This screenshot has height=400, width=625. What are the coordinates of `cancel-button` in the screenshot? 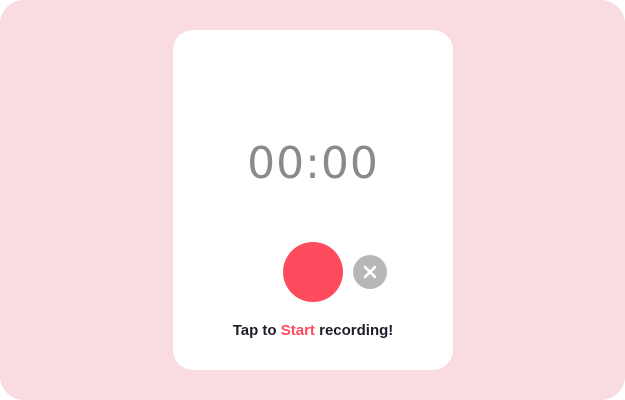 It's located at (370, 272).